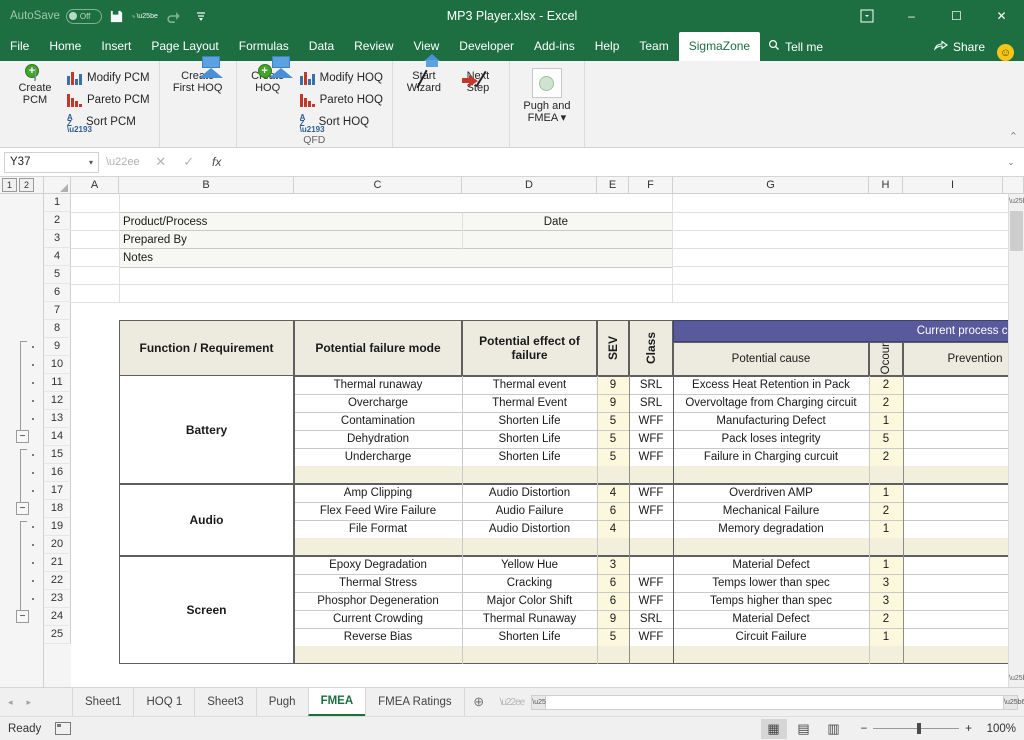 This screenshot has height=740, width=1024. Describe the element at coordinates (1005, 52) in the screenshot. I see `feedback-smiley-icon: ☺` at that location.